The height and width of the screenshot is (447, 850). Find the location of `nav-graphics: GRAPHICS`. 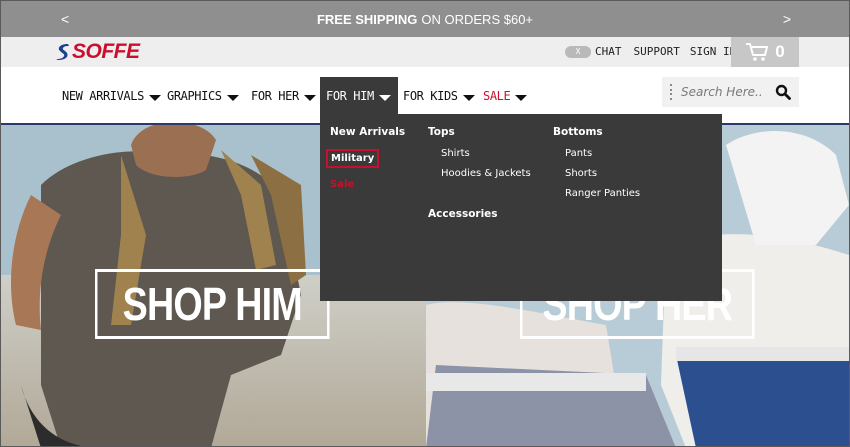

nav-graphics: GRAPHICS is located at coordinates (203, 96).